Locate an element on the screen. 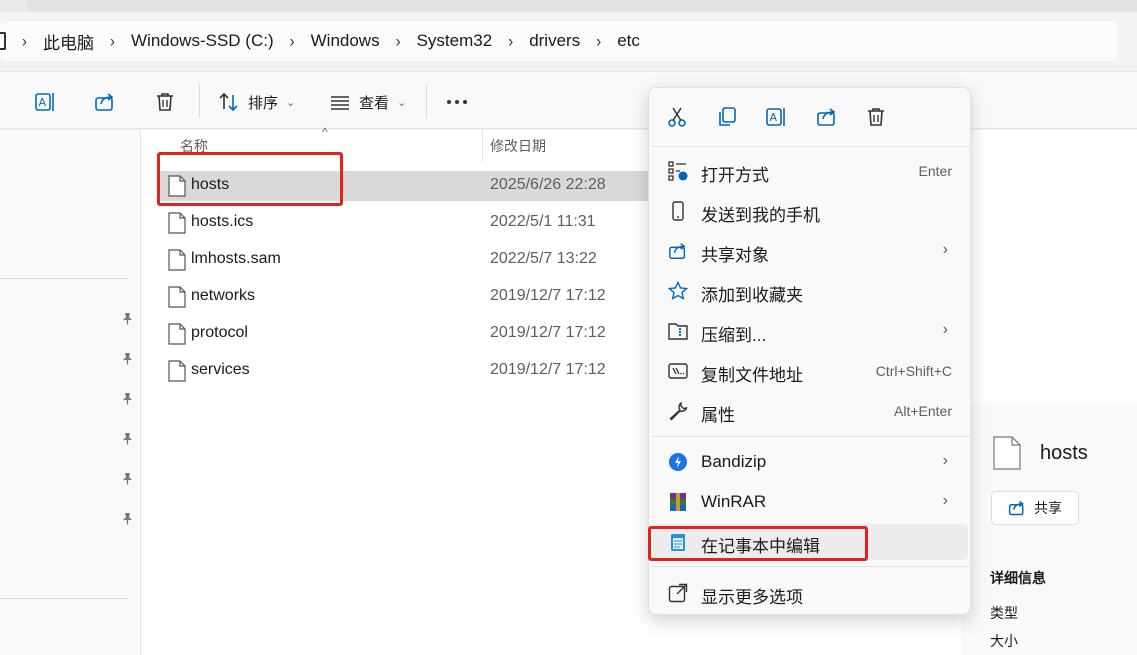  file-name: networks is located at coordinates (223, 295).